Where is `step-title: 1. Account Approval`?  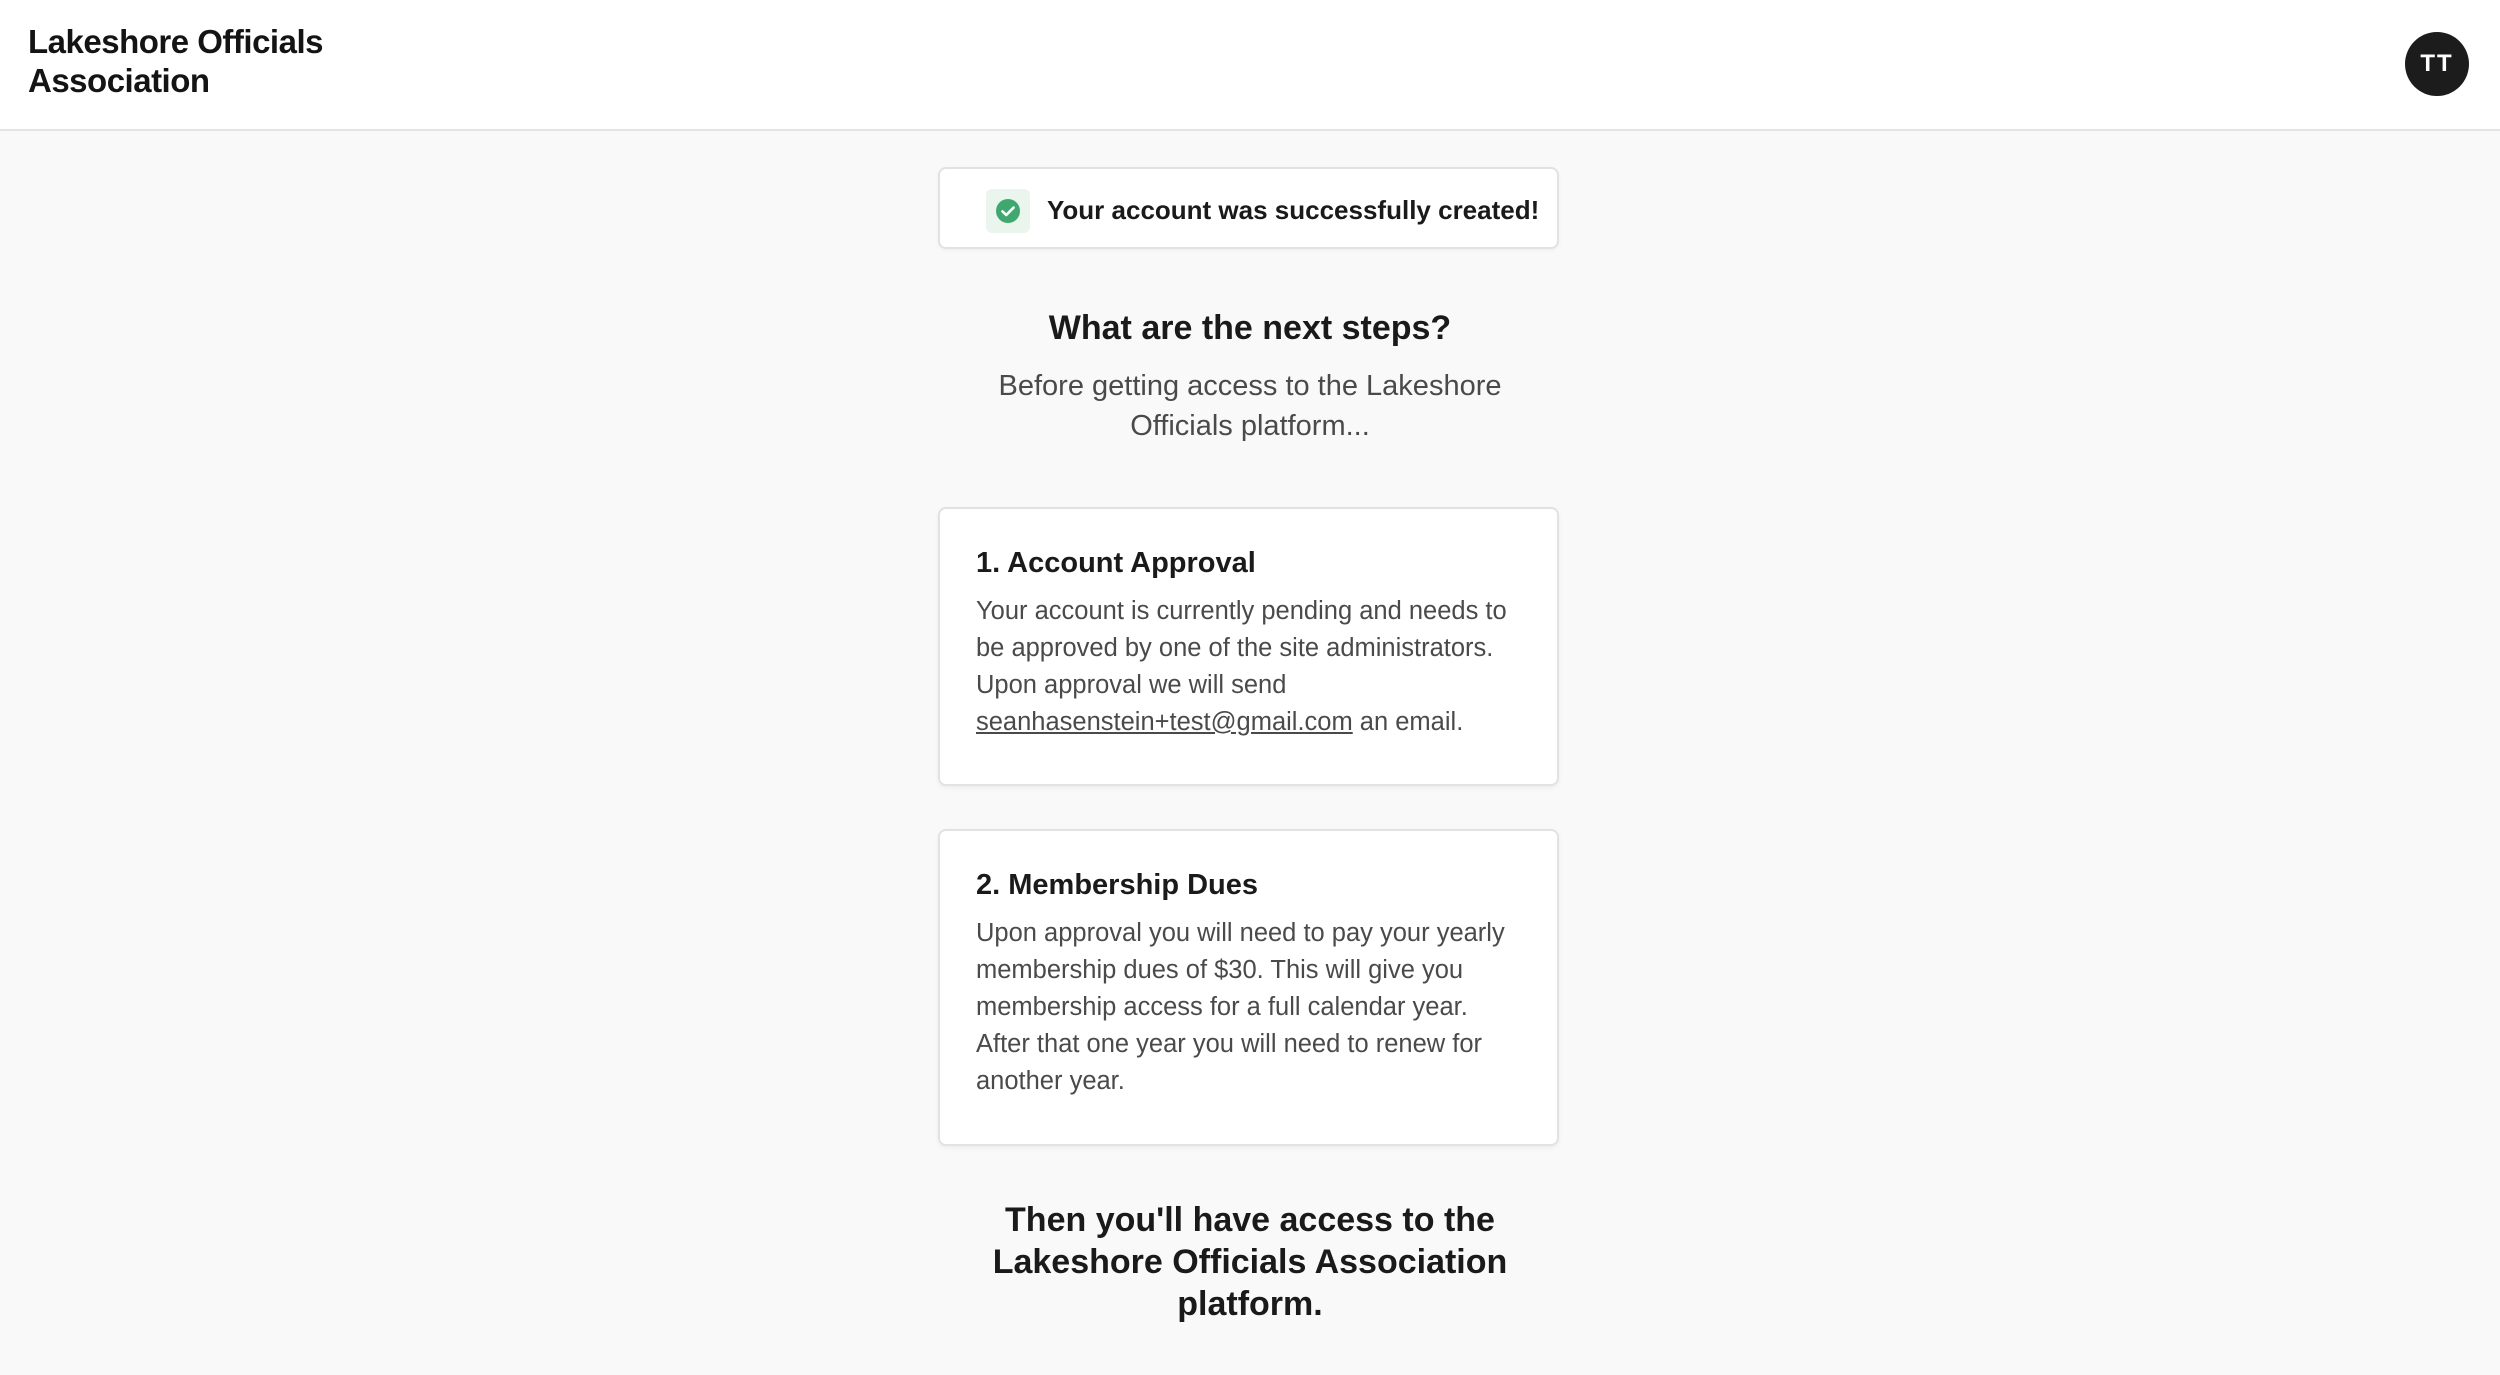 step-title: 1. Account Approval is located at coordinates (1116, 563).